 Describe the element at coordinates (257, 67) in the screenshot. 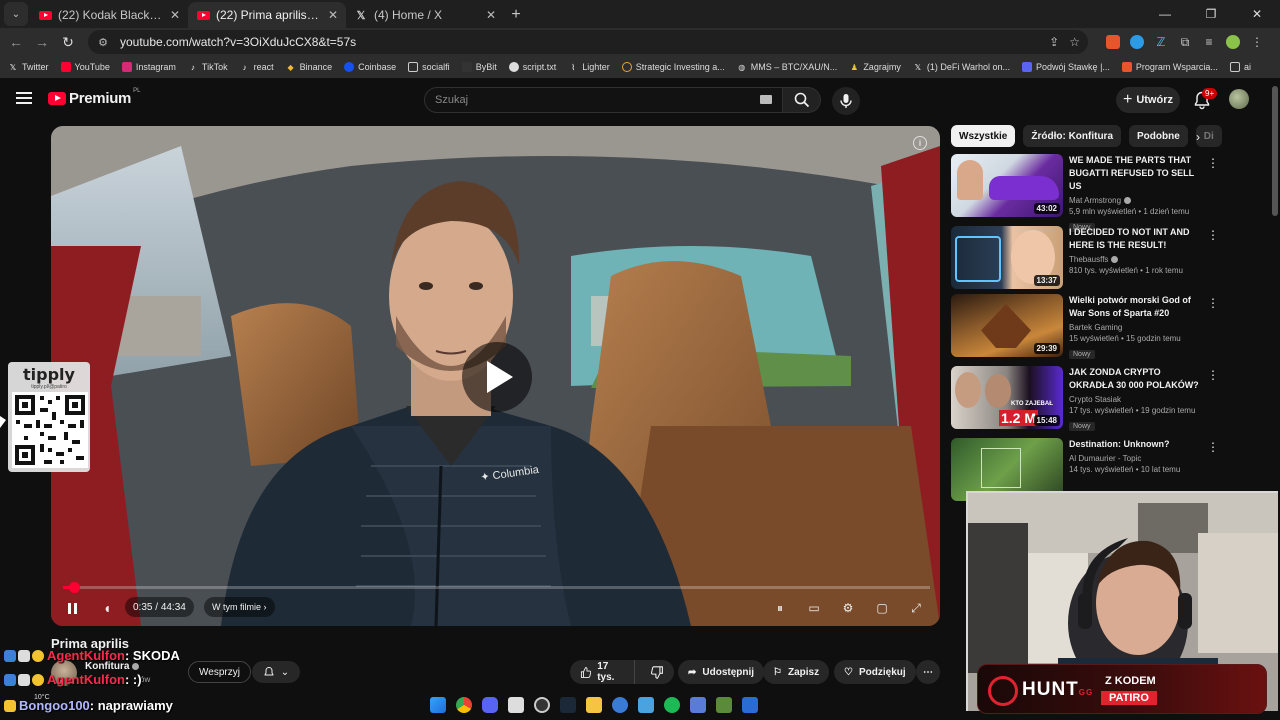

I see `bookmark-react: ♪ react` at that location.